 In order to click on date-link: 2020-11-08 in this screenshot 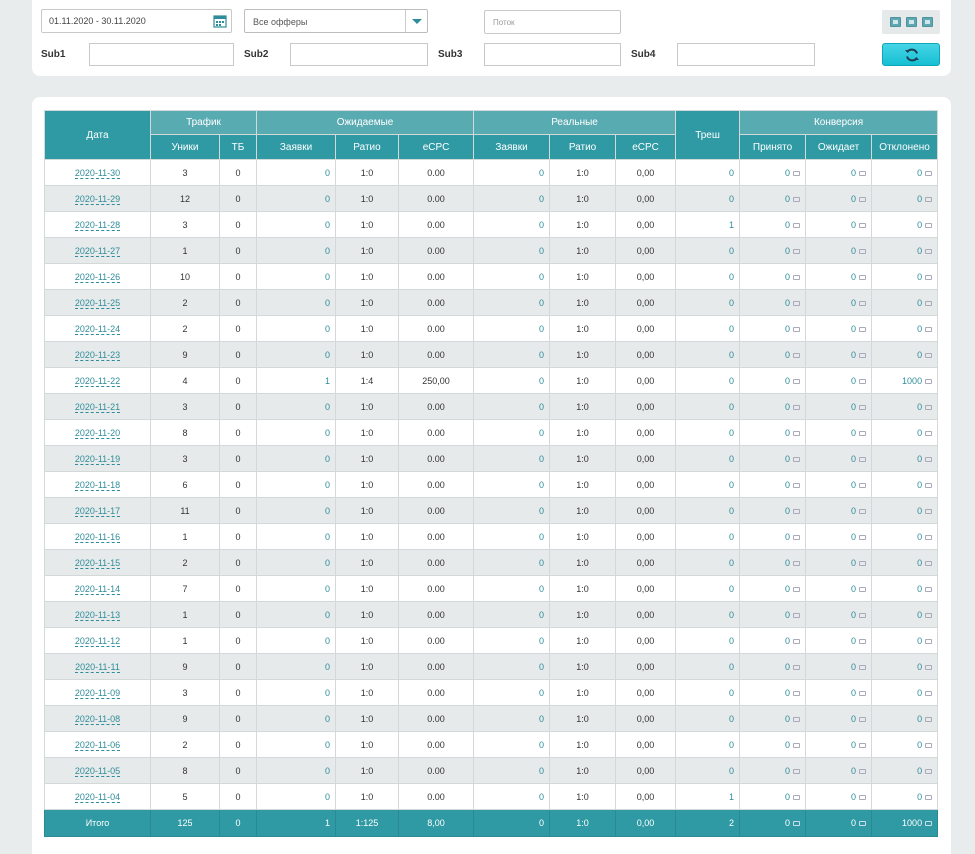, I will do `click(97, 719)`.